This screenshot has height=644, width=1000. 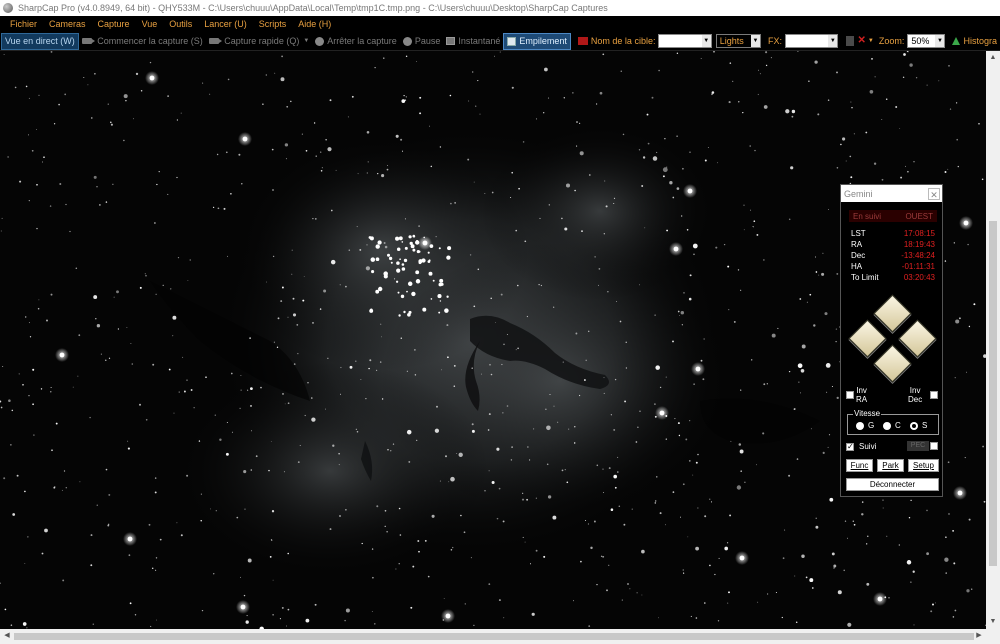 What do you see at coordinates (427, 41) in the screenshot?
I see `pause-label: Pause` at bounding box center [427, 41].